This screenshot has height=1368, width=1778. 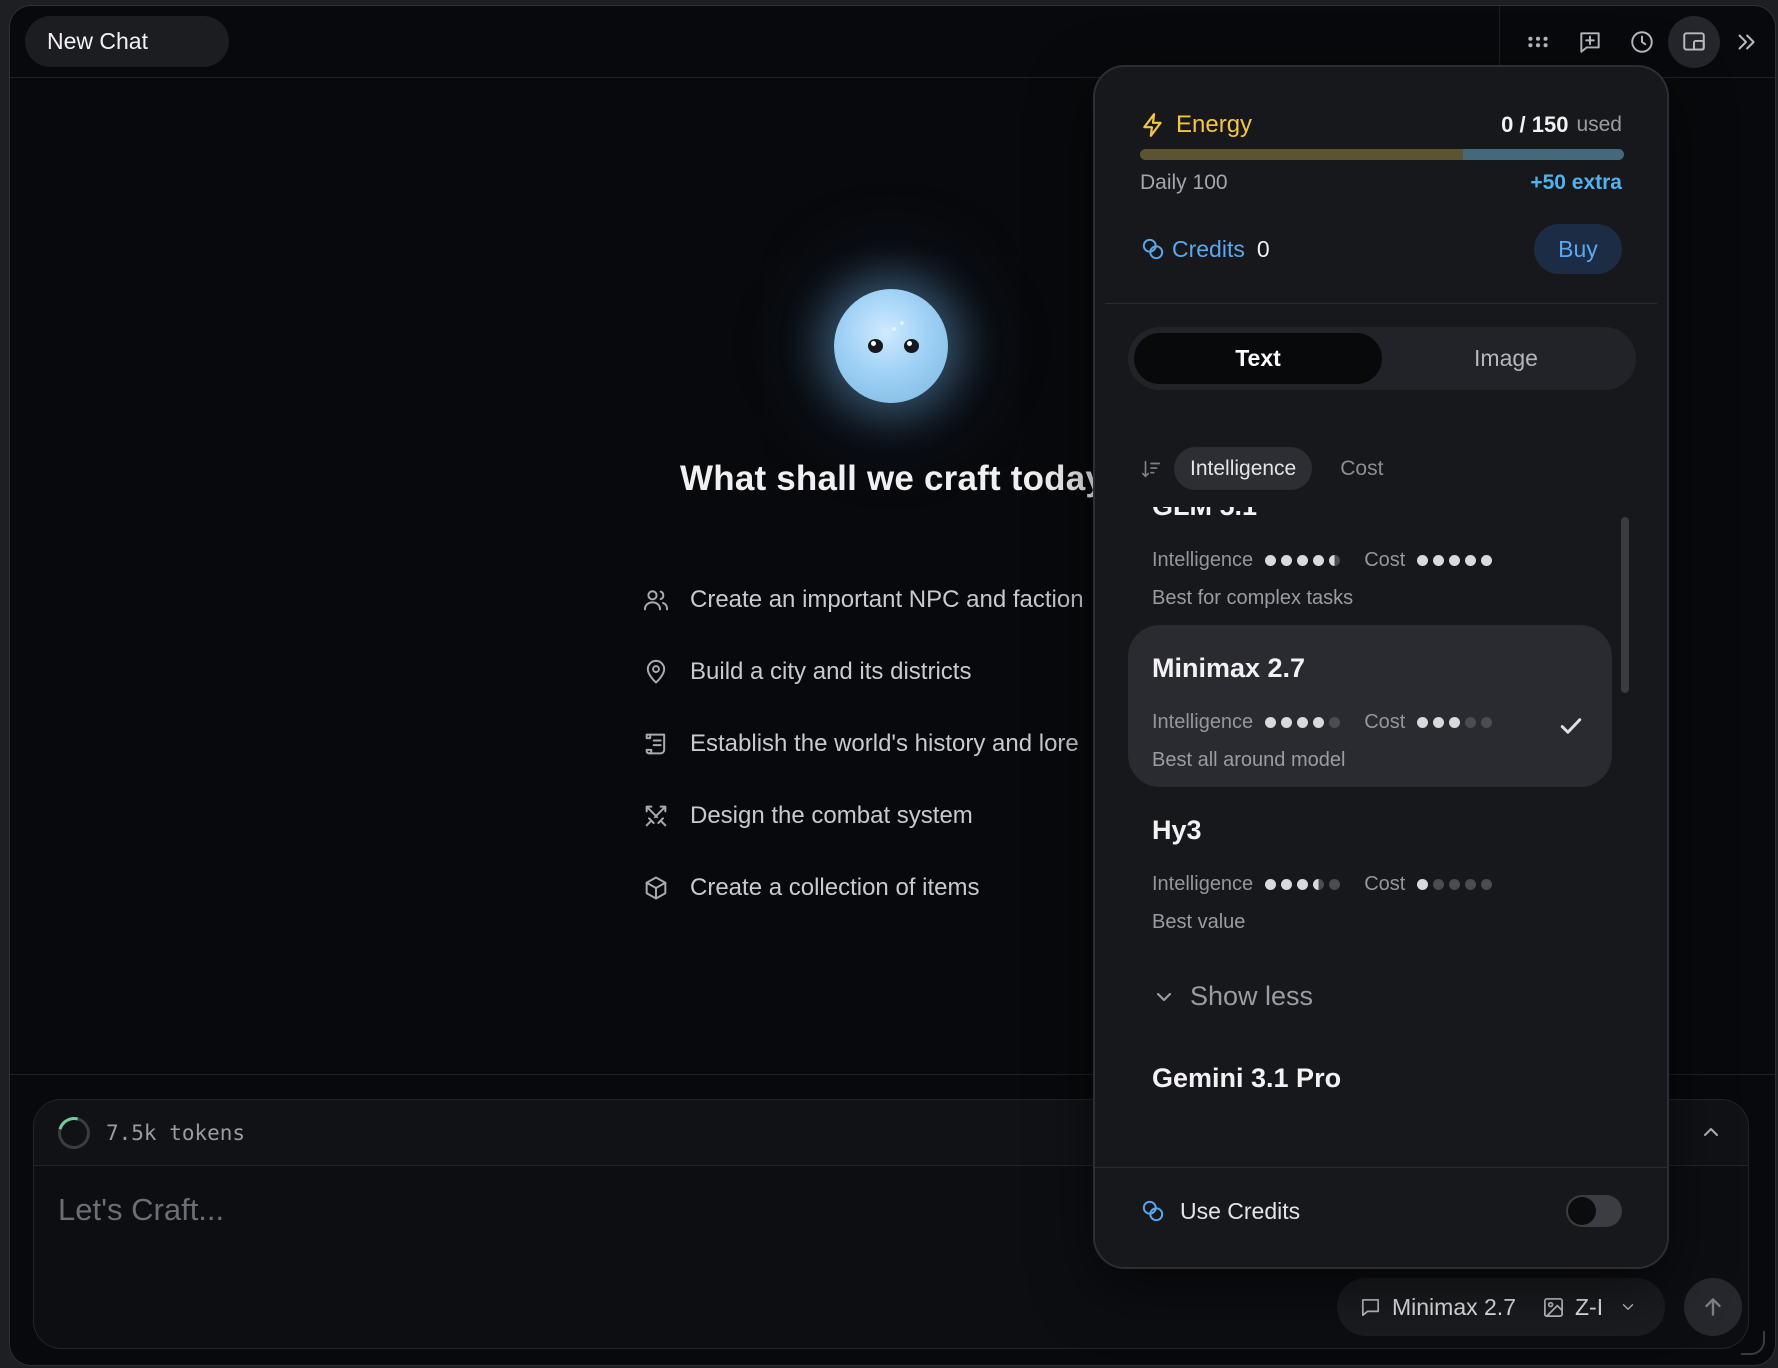 I want to click on sort-intelligence-chip: Intelligence, so click(x=1243, y=468).